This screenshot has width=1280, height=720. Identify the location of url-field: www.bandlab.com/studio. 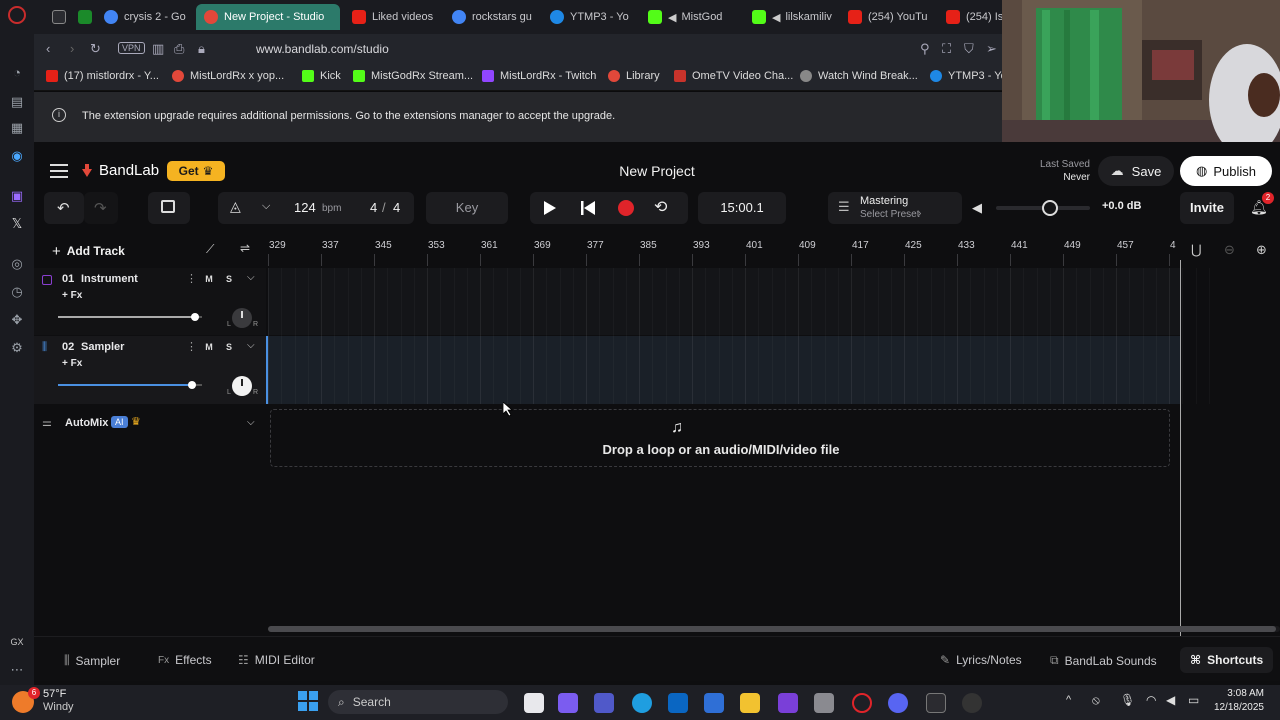
(322, 49).